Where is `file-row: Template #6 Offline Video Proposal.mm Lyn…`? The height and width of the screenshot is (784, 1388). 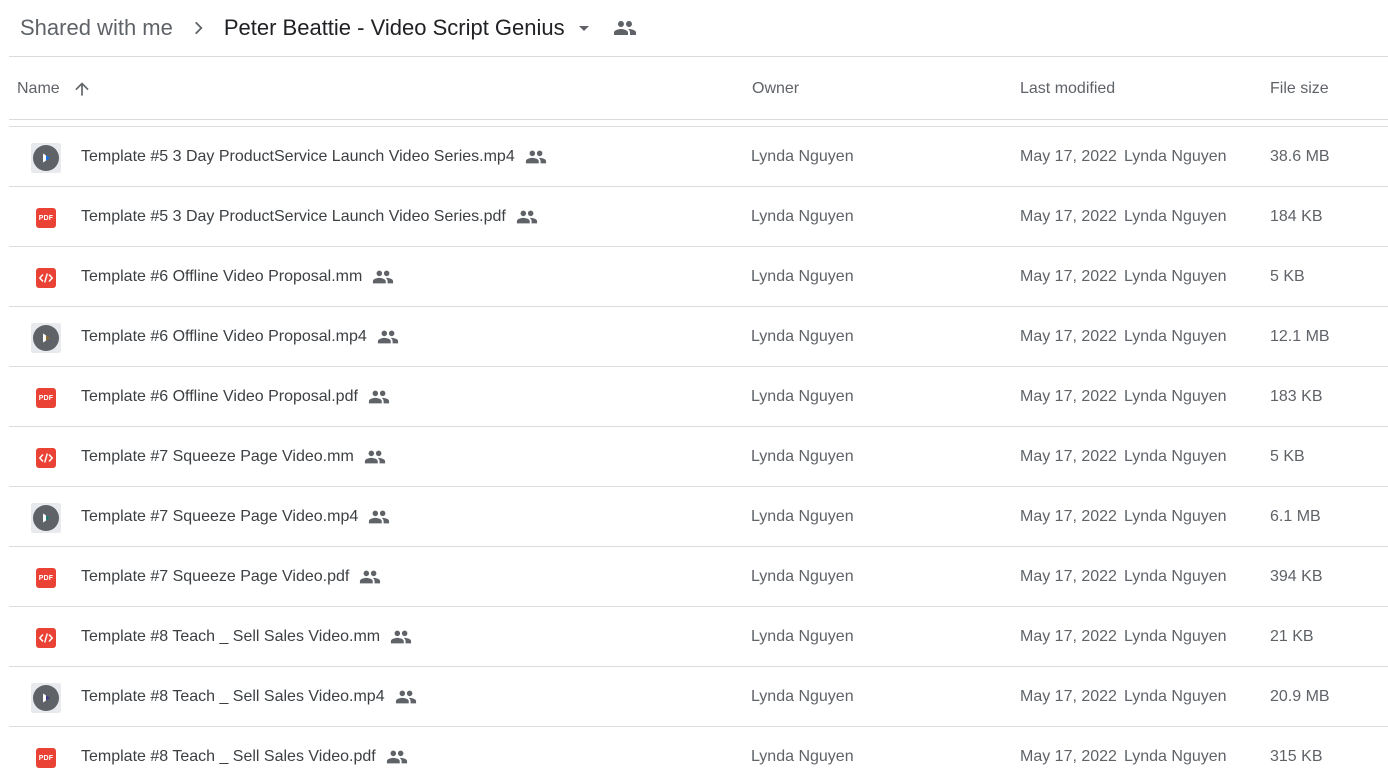
file-row: Template #6 Offline Video Proposal.mm Lyn… is located at coordinates (698, 277).